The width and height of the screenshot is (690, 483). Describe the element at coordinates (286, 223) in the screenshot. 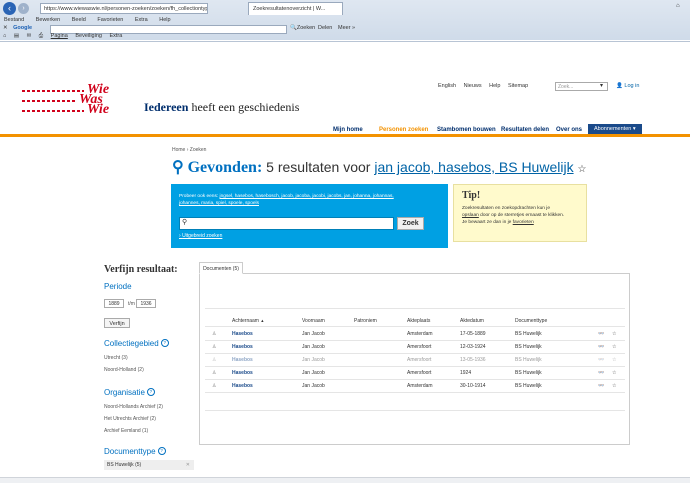

I see `search-input: ⚲` at that location.